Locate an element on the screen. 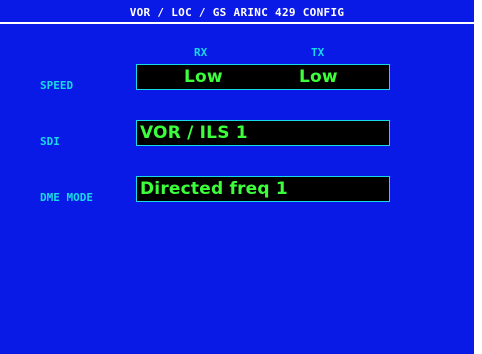  sdi-label: SDI is located at coordinates (50, 141).